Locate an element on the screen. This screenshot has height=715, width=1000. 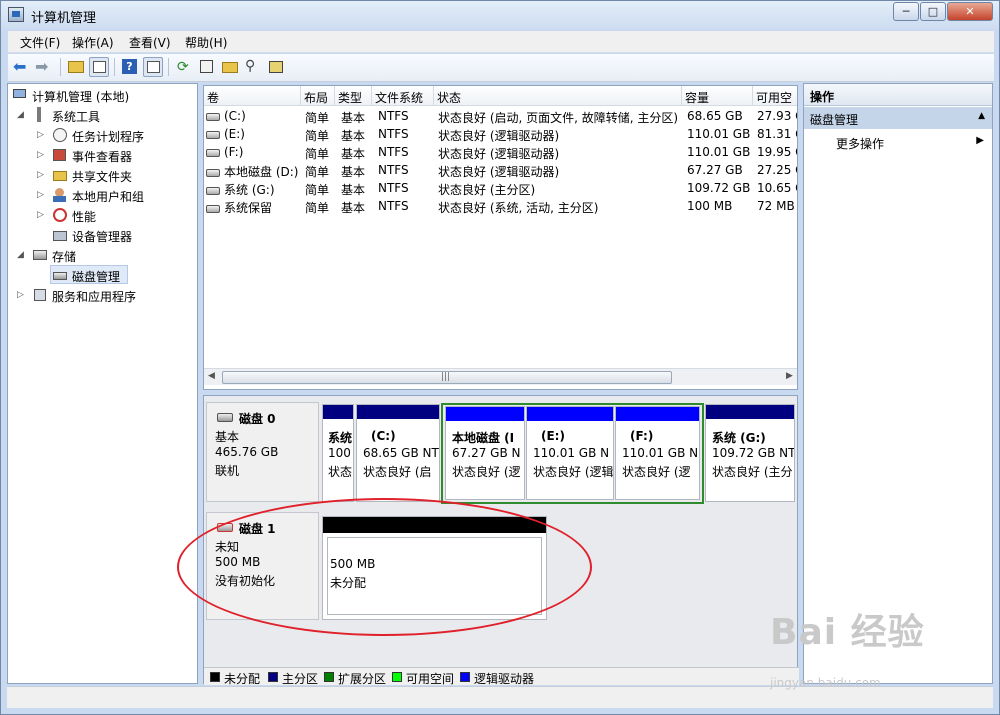
more-actions-item: 更多操作 ▶ is located at coordinates (898, 142).